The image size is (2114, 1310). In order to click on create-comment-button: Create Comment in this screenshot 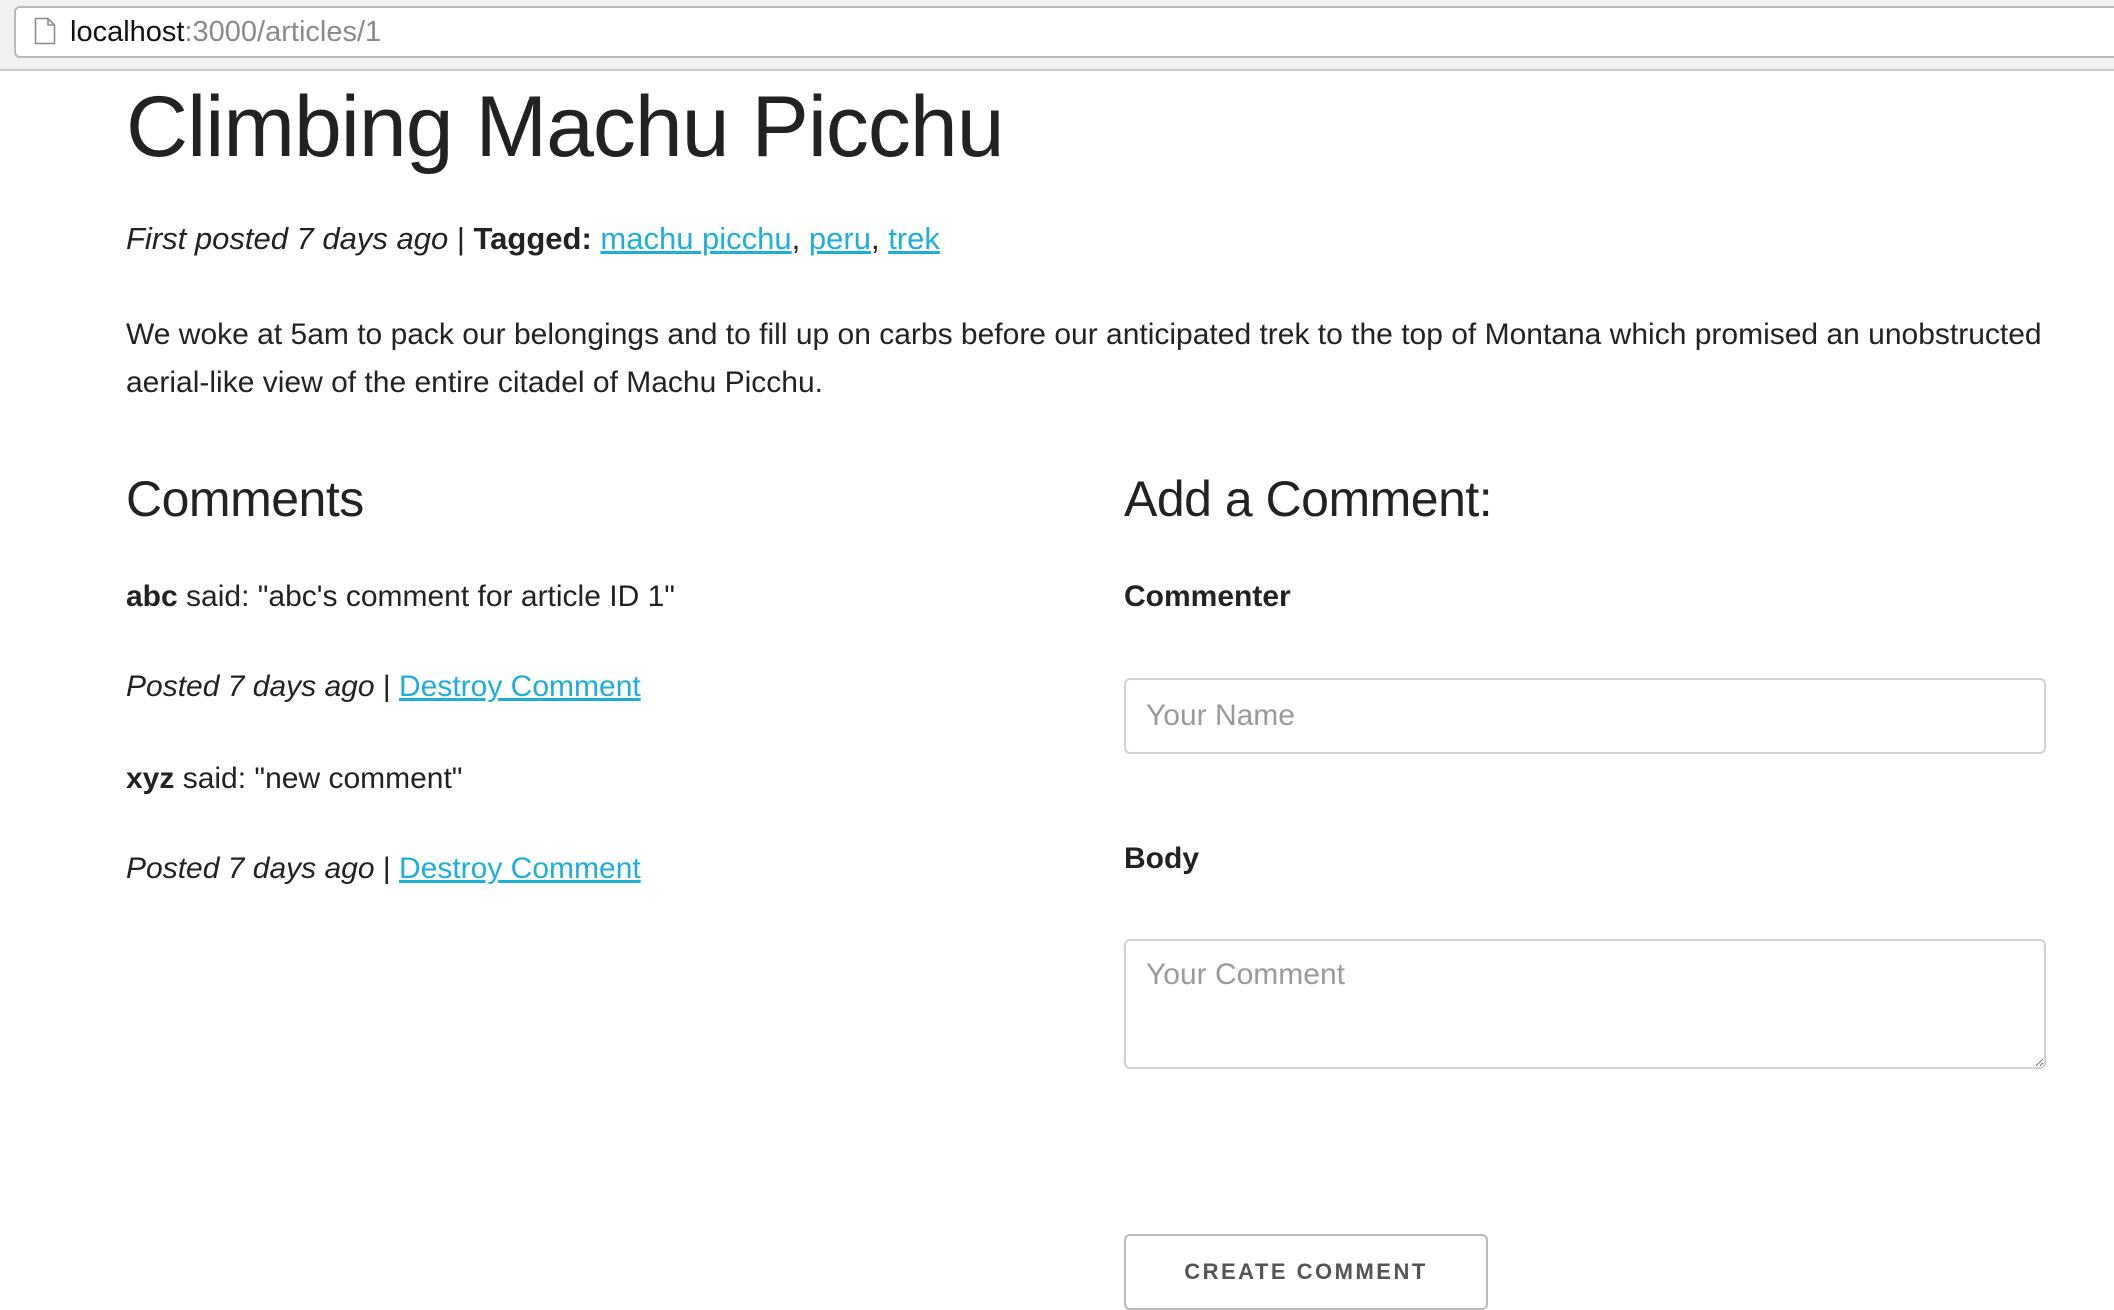, I will do `click(1306, 1272)`.